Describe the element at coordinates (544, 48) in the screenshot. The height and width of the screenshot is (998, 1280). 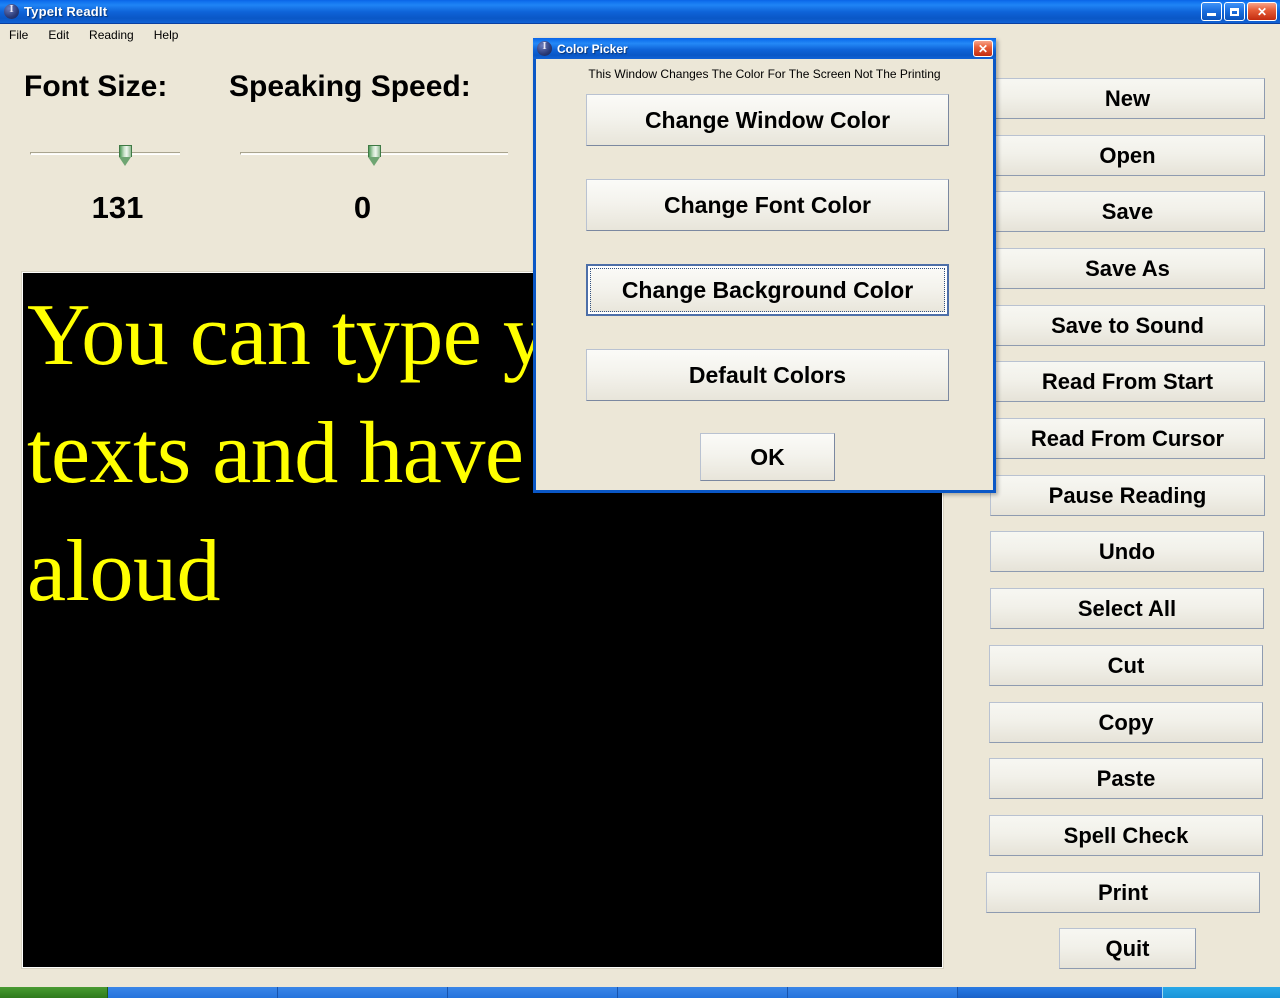
I see `dialog-app-icon` at that location.